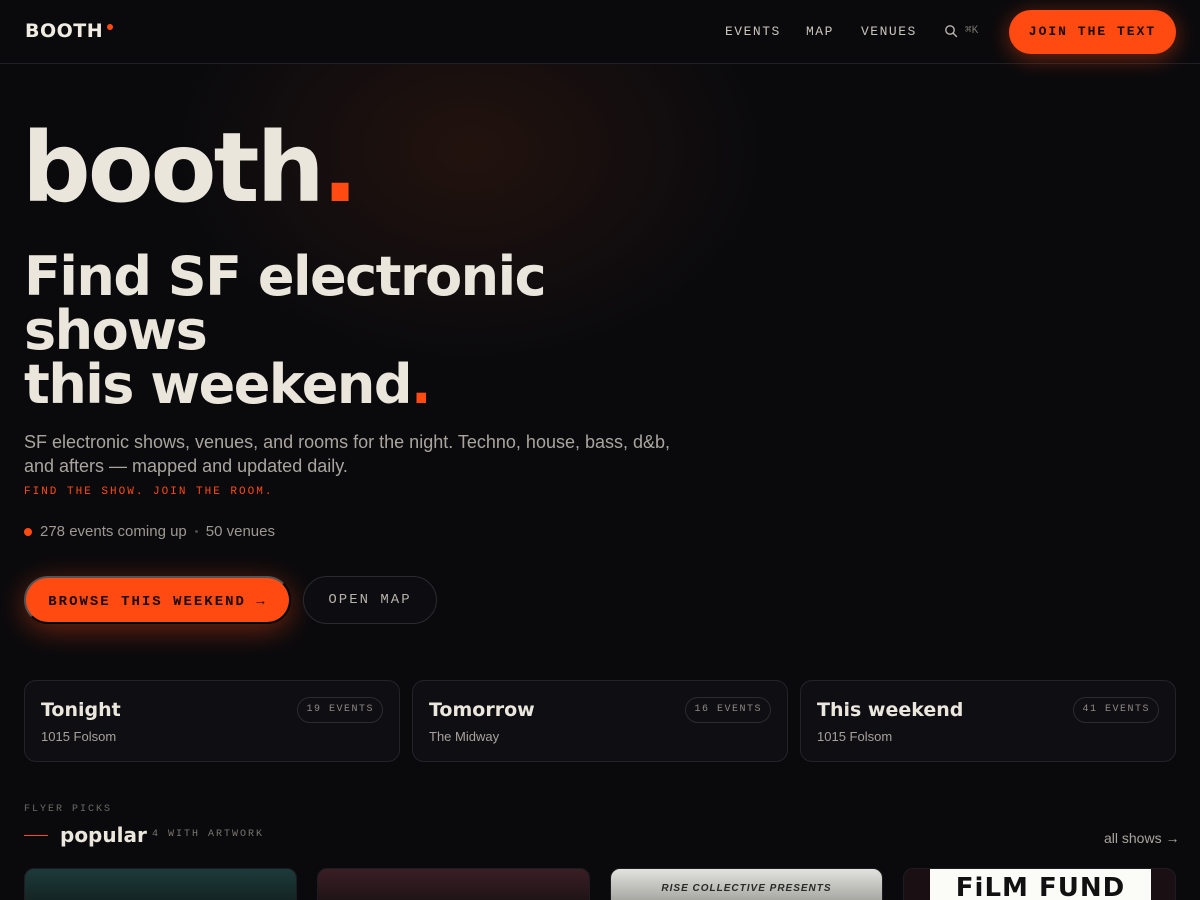 The width and height of the screenshot is (1200, 900). Describe the element at coordinates (113, 531) in the screenshot. I see `stat-events: 278 events coming up` at that location.